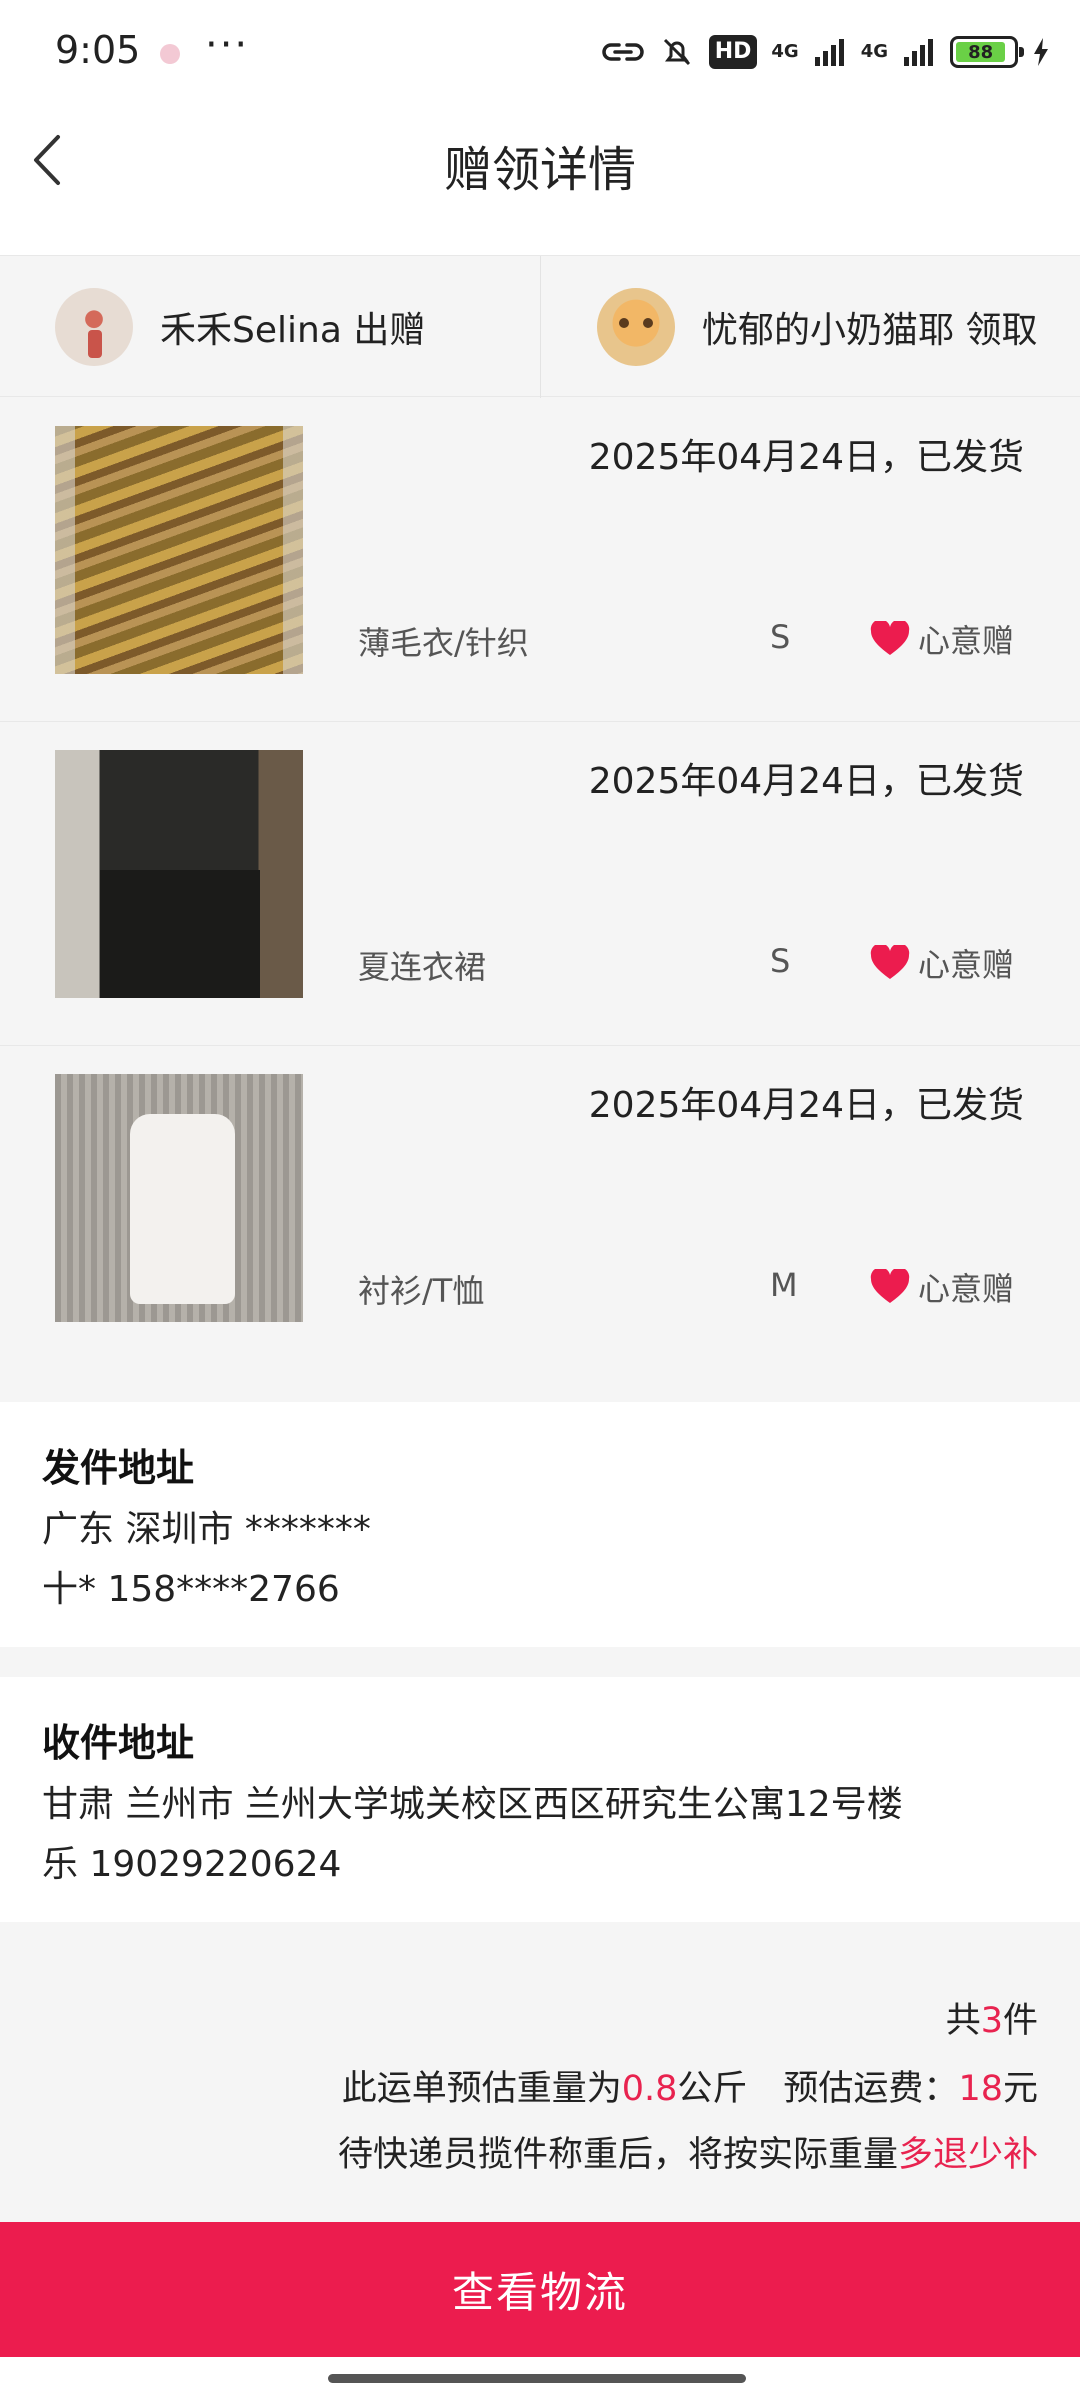 The height and width of the screenshot is (2400, 1080). What do you see at coordinates (191, 1589) in the screenshot?
I see `sender-contact: 十* 158****2766` at bounding box center [191, 1589].